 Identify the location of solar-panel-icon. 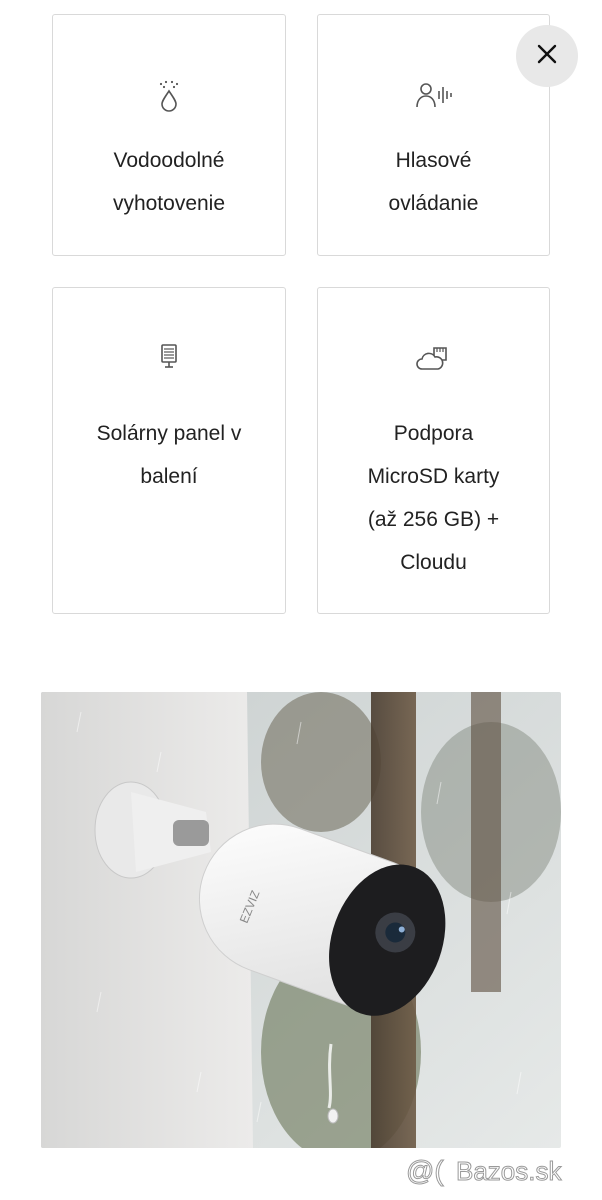
(169, 358).